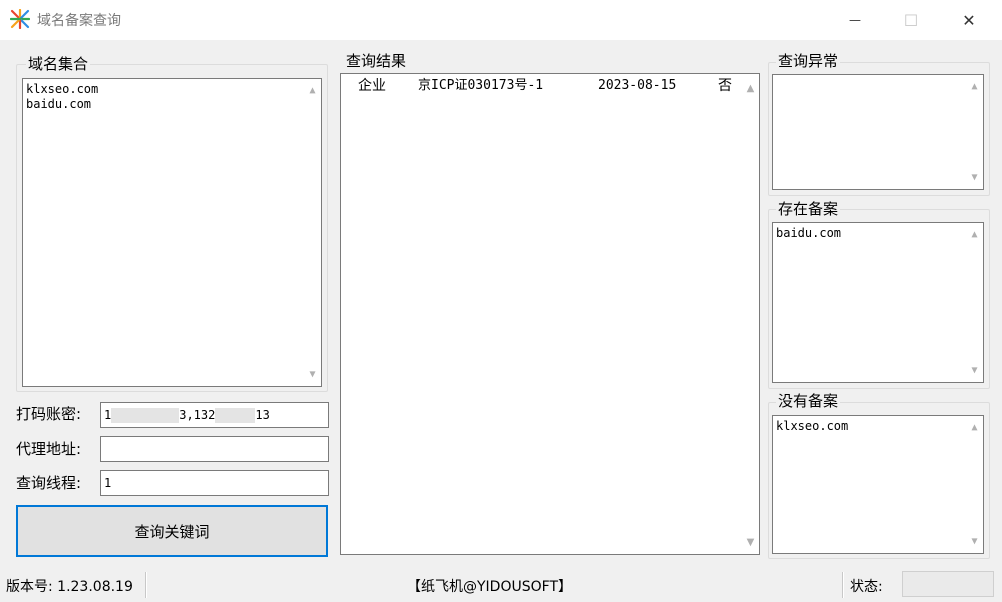 This screenshot has height=602, width=1002. Describe the element at coordinates (808, 209) in the screenshot. I see `exists-group-label: 存在备案` at that location.